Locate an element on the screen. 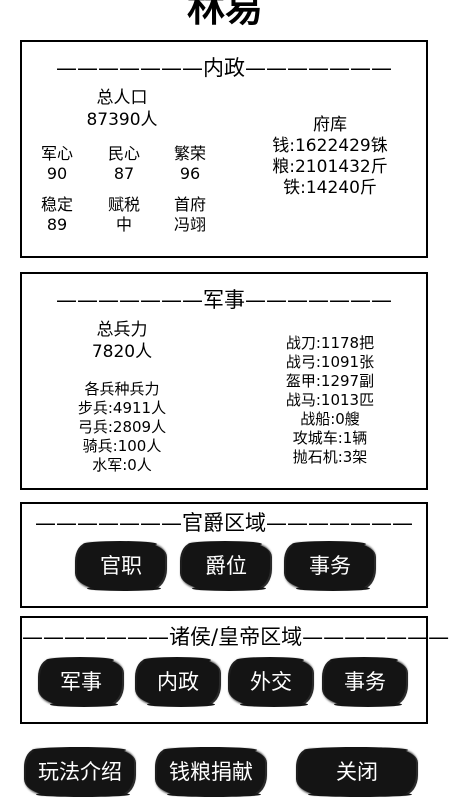  total-troops-value: 7820人 is located at coordinates (122, 352).